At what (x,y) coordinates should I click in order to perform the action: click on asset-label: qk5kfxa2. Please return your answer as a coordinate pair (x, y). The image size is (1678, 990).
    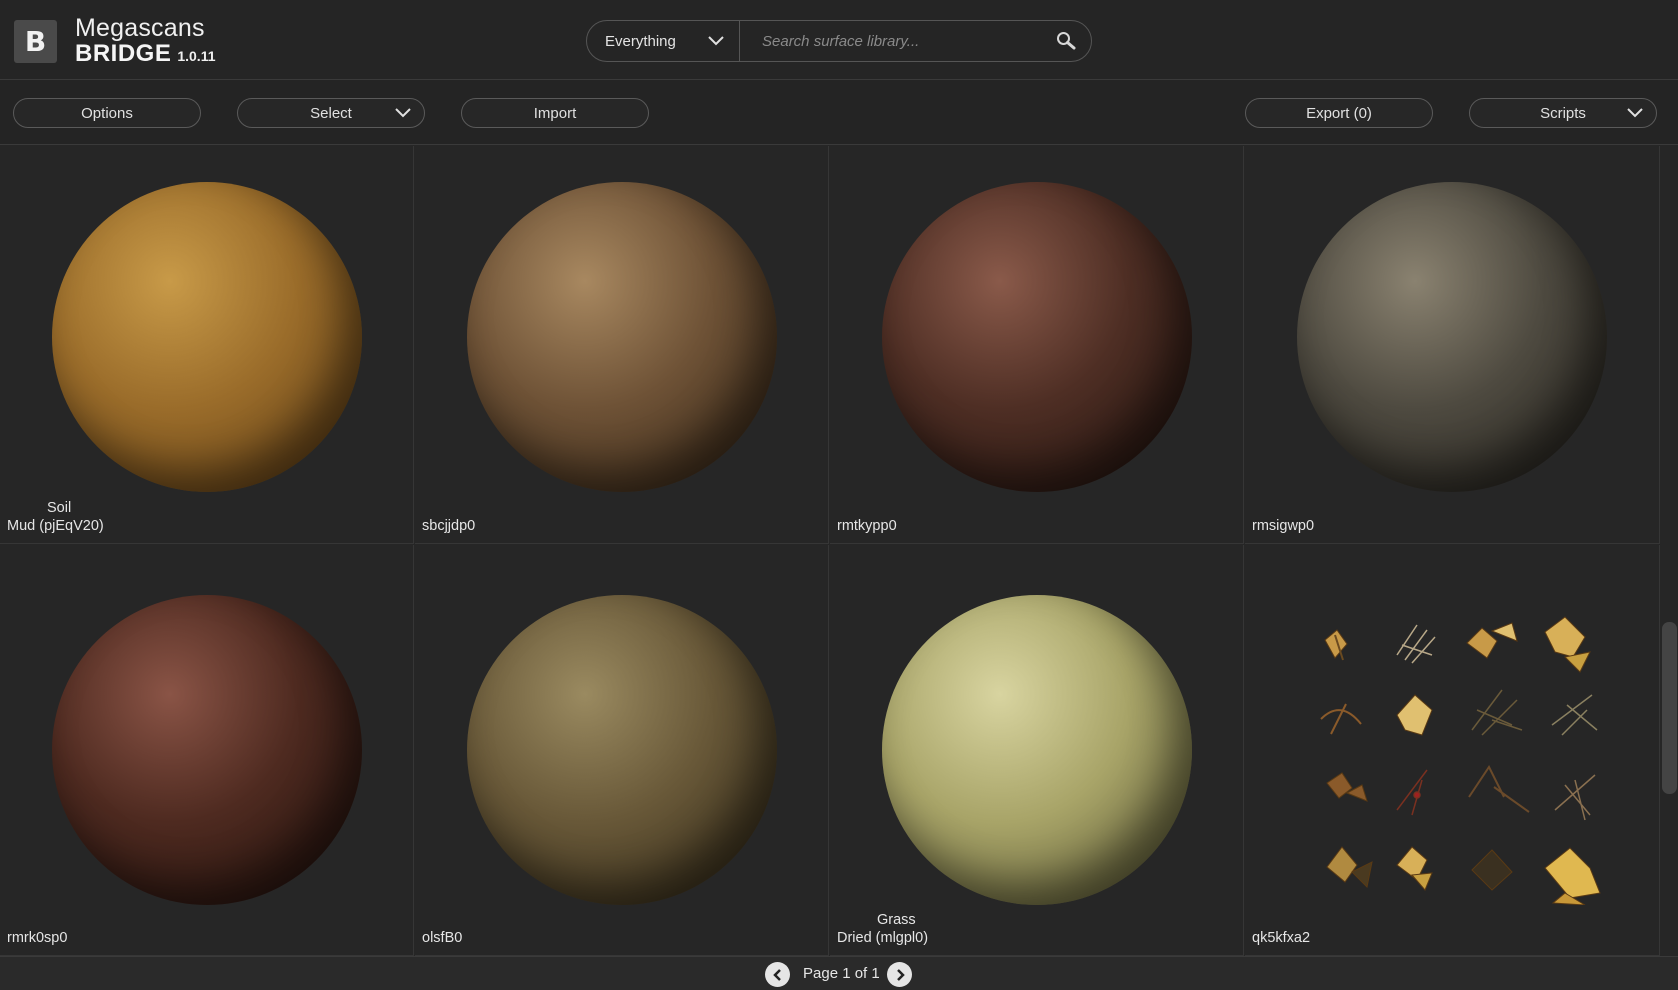
    Looking at the image, I should click on (1281, 938).